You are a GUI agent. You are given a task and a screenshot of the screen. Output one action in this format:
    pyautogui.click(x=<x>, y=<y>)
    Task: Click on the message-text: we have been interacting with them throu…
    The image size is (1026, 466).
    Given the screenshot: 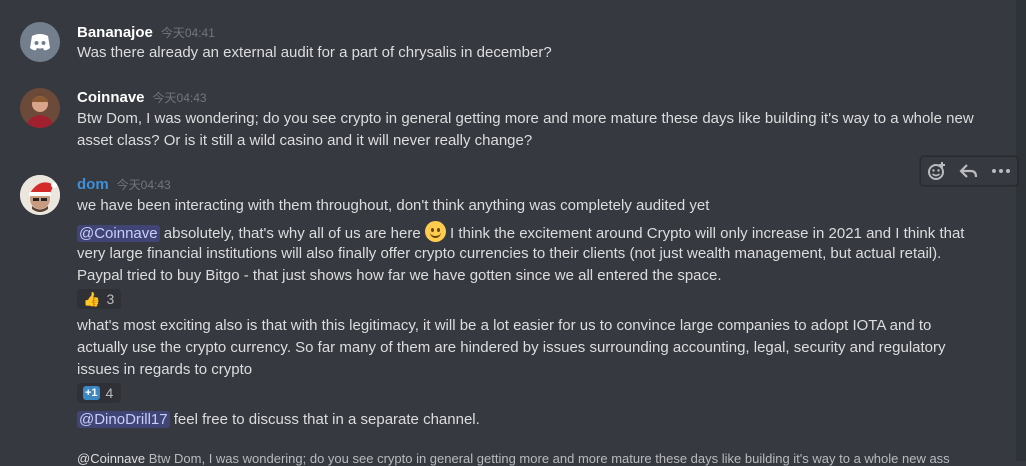 What is the action you would take?
    pyautogui.click(x=393, y=205)
    